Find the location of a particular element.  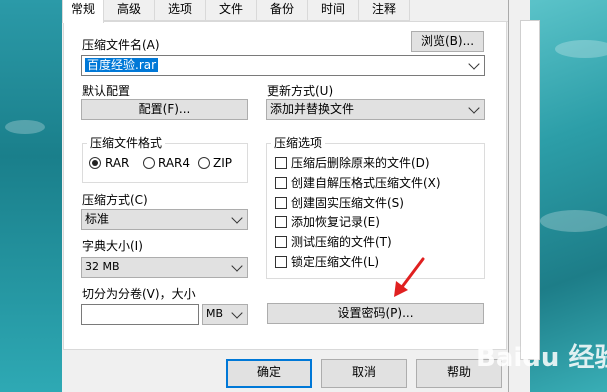

dictionary-size-label: 字典大小(I) is located at coordinates (112, 246).